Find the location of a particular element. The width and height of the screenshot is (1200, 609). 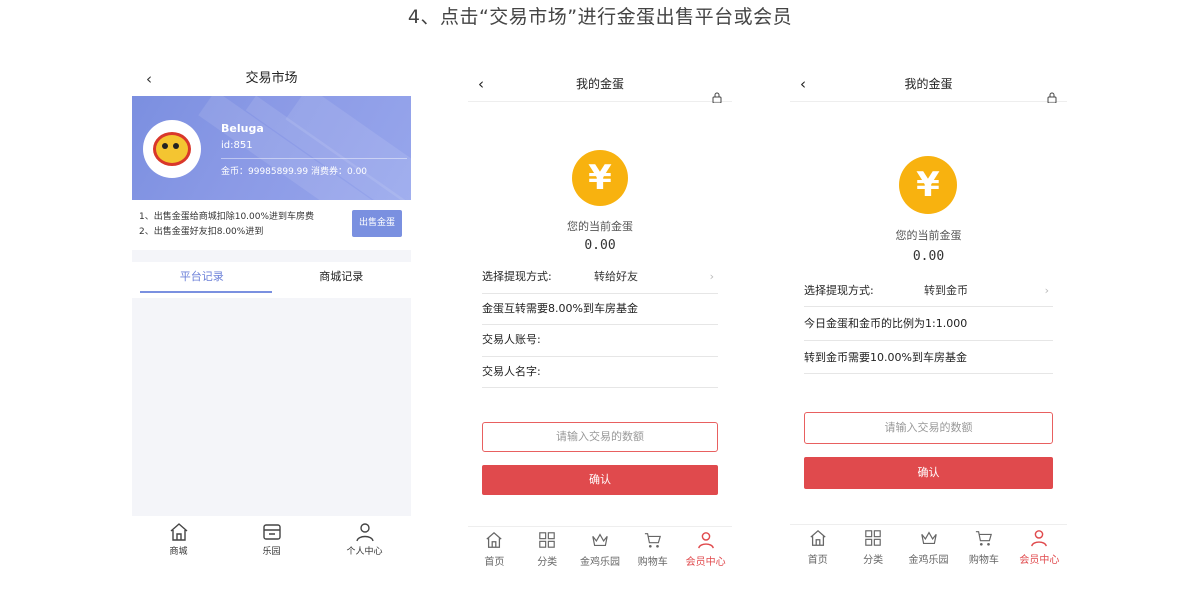

withdraw-method-value: 转给好友 is located at coordinates (616, 276).